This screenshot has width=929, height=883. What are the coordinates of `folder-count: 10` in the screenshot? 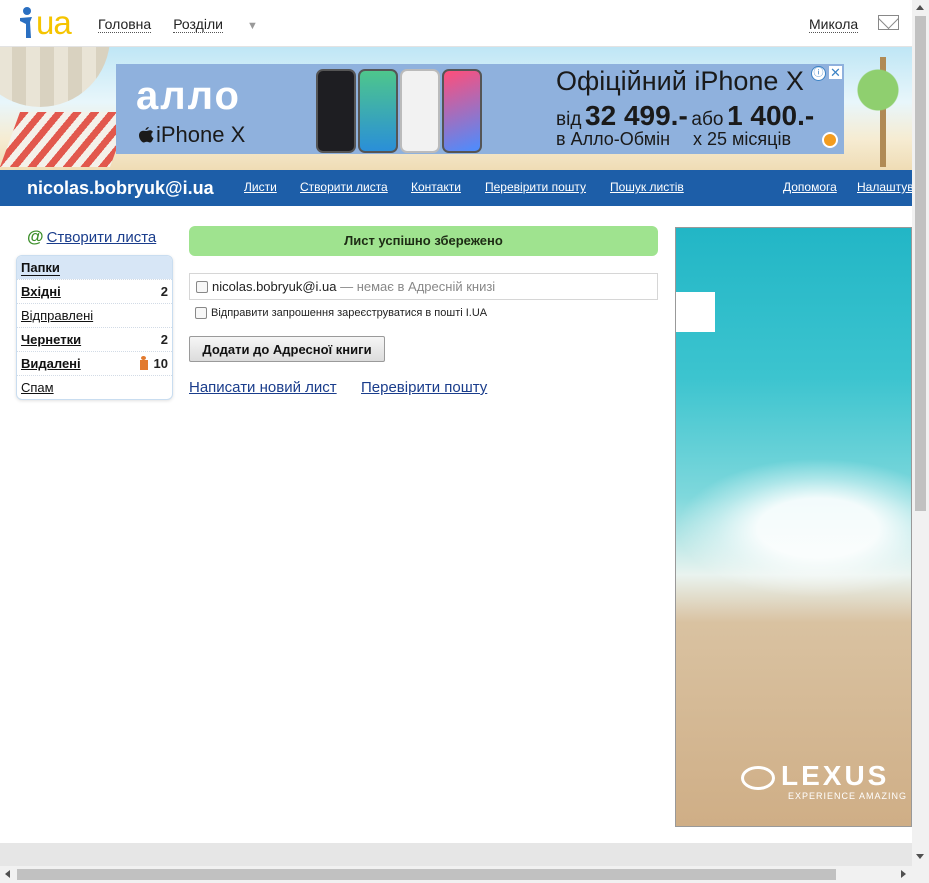 It's located at (160, 363).